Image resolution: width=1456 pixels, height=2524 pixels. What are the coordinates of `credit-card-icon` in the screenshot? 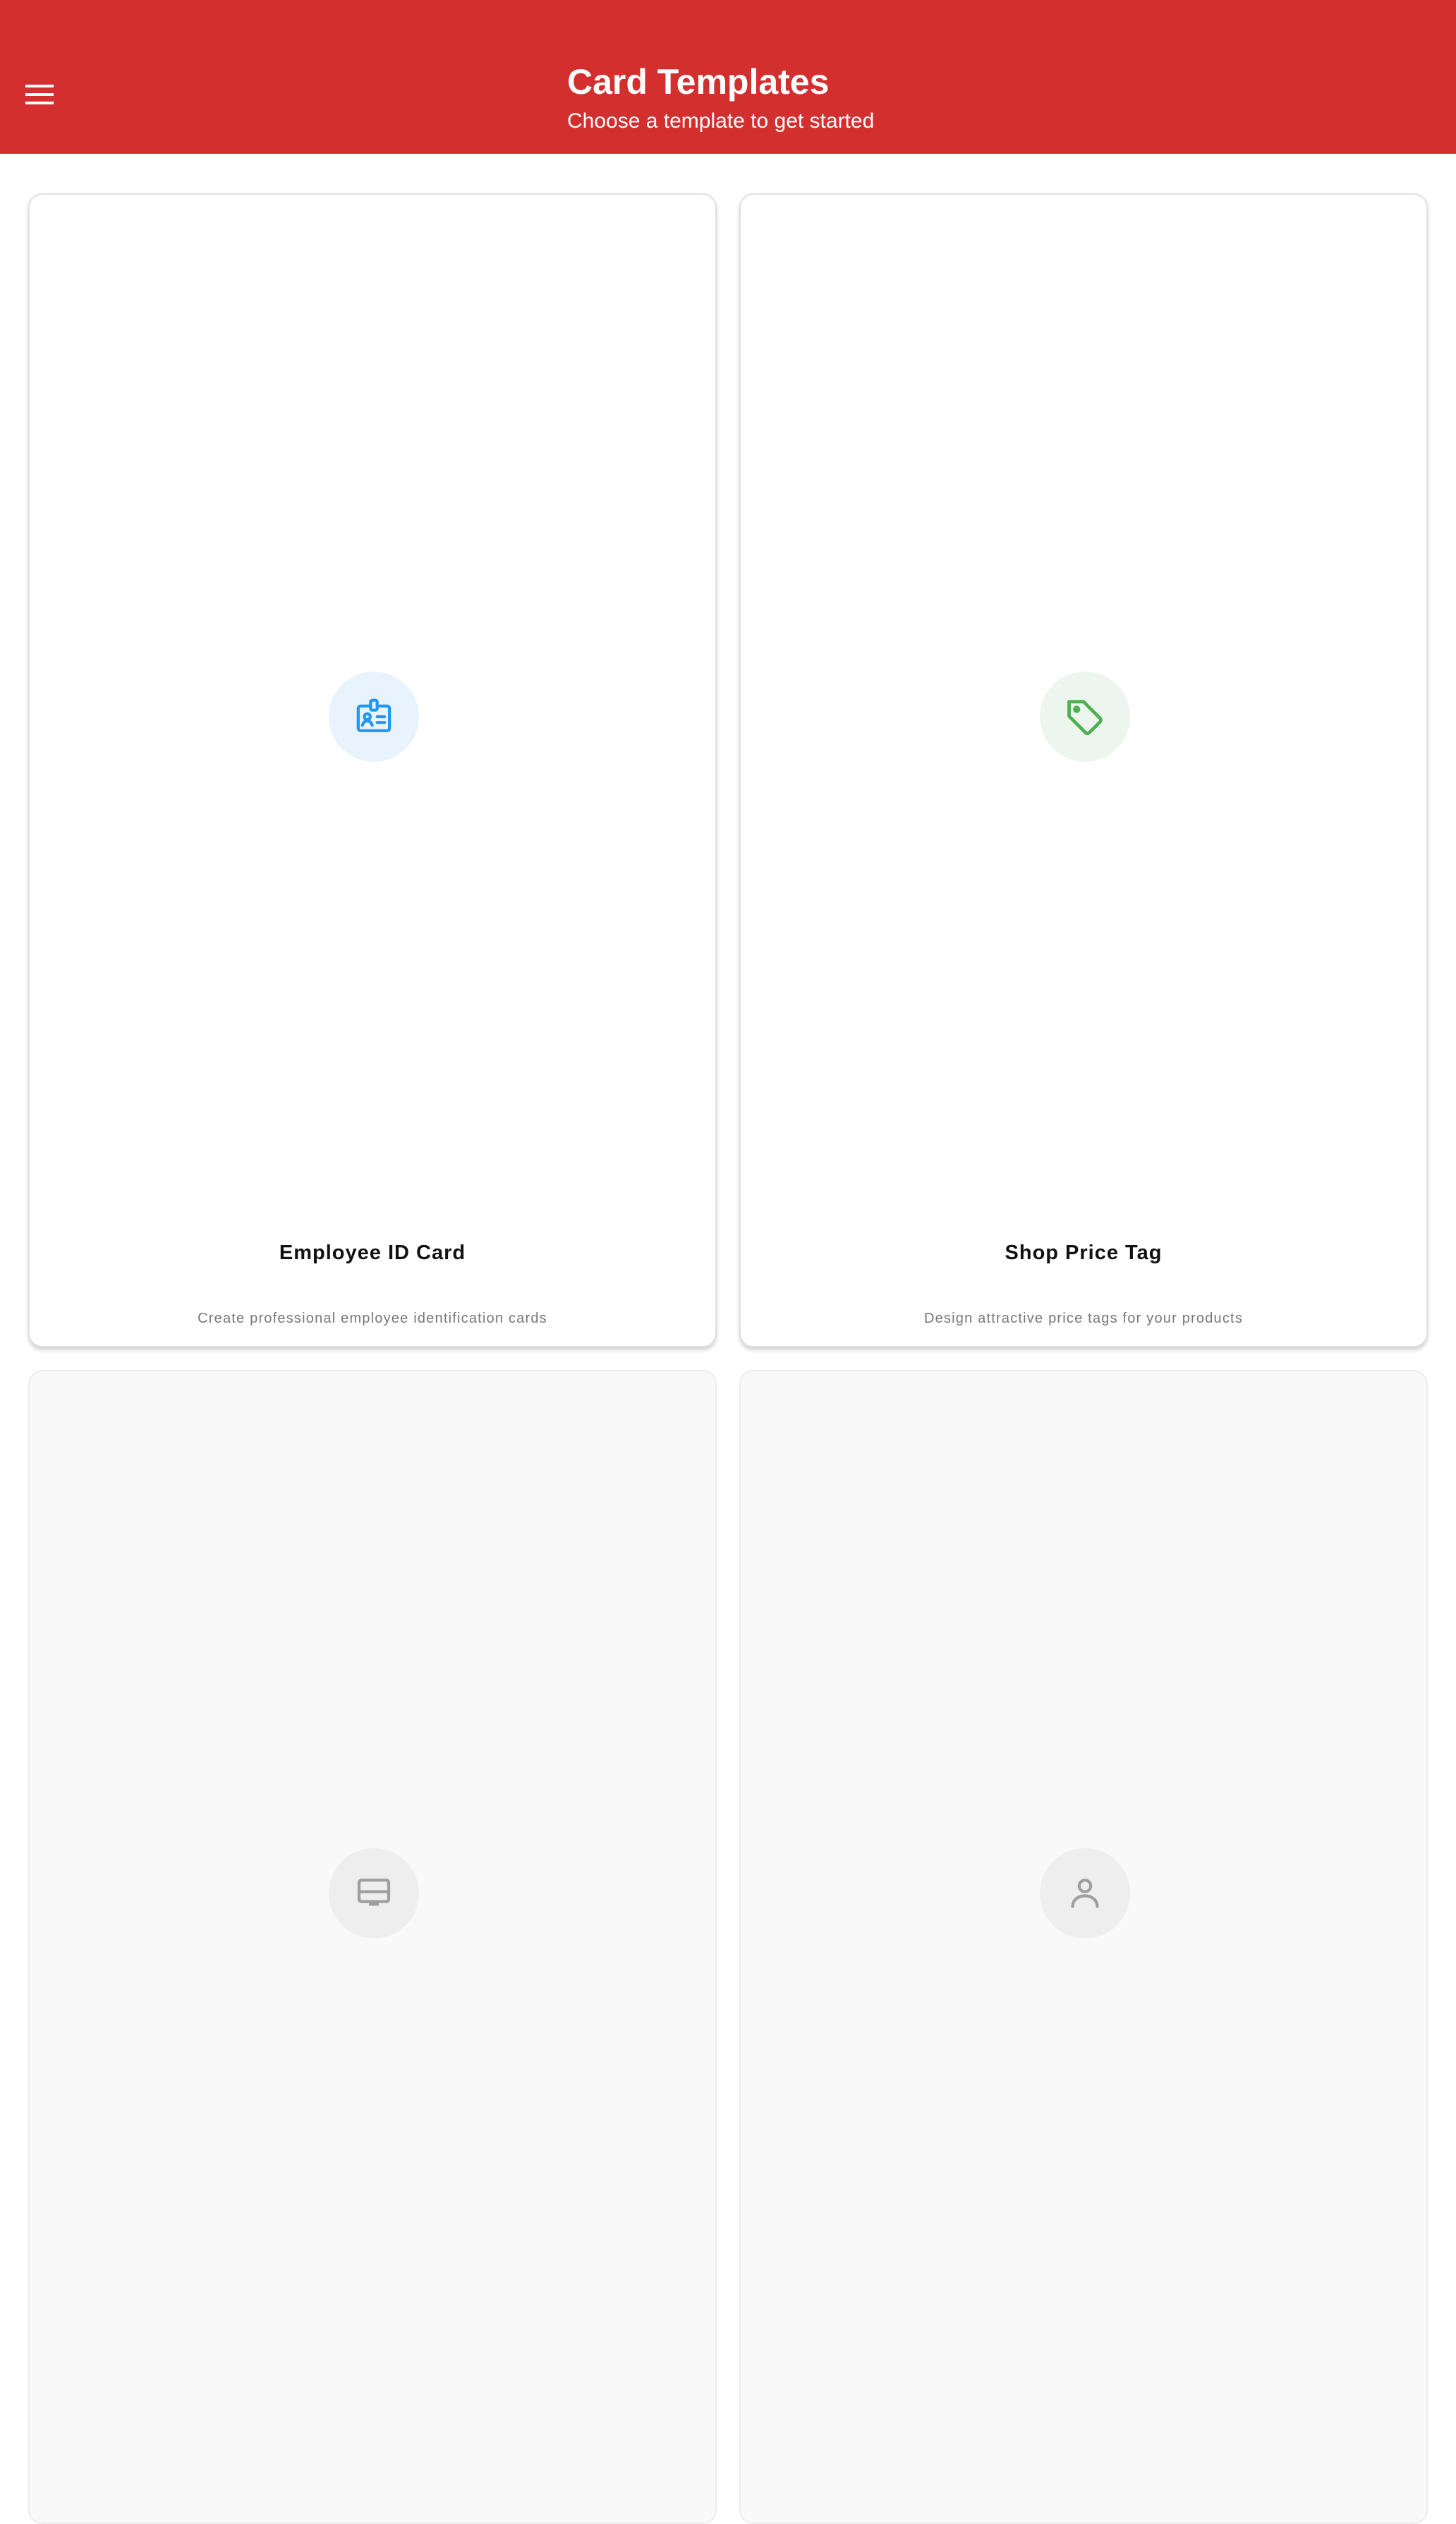 It's located at (374, 1892).